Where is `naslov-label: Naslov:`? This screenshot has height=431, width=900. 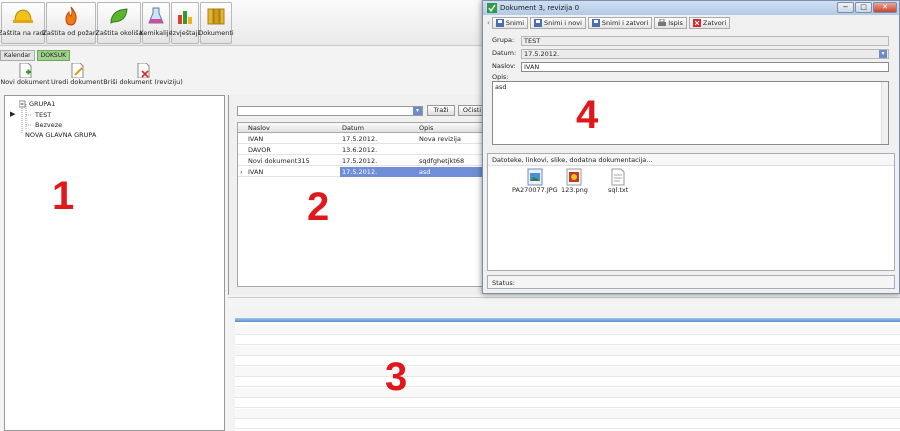 naslov-label: Naslov: is located at coordinates (504, 66).